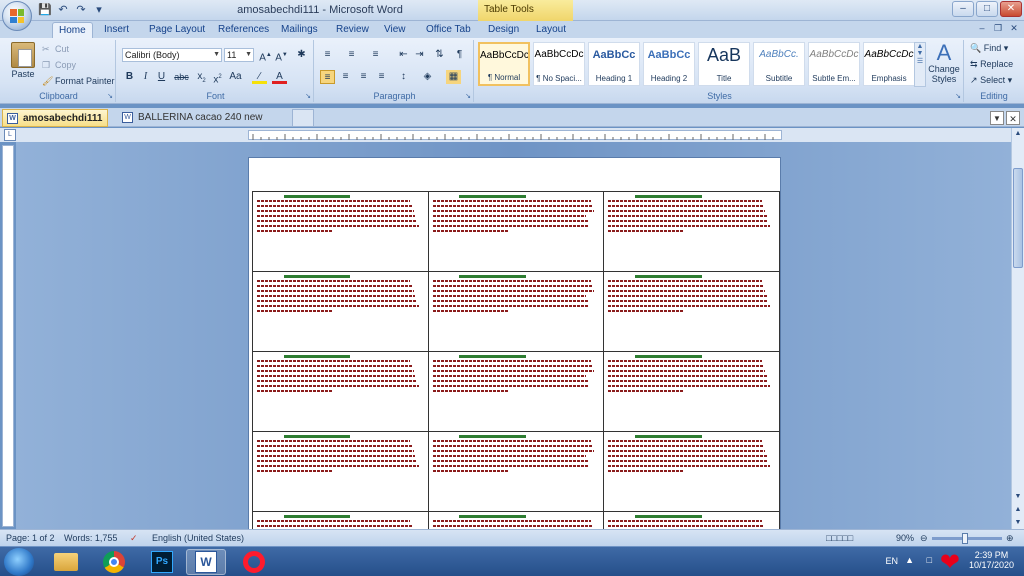  I want to click on clipboard-launcher-icon: ↘, so click(110, 96).